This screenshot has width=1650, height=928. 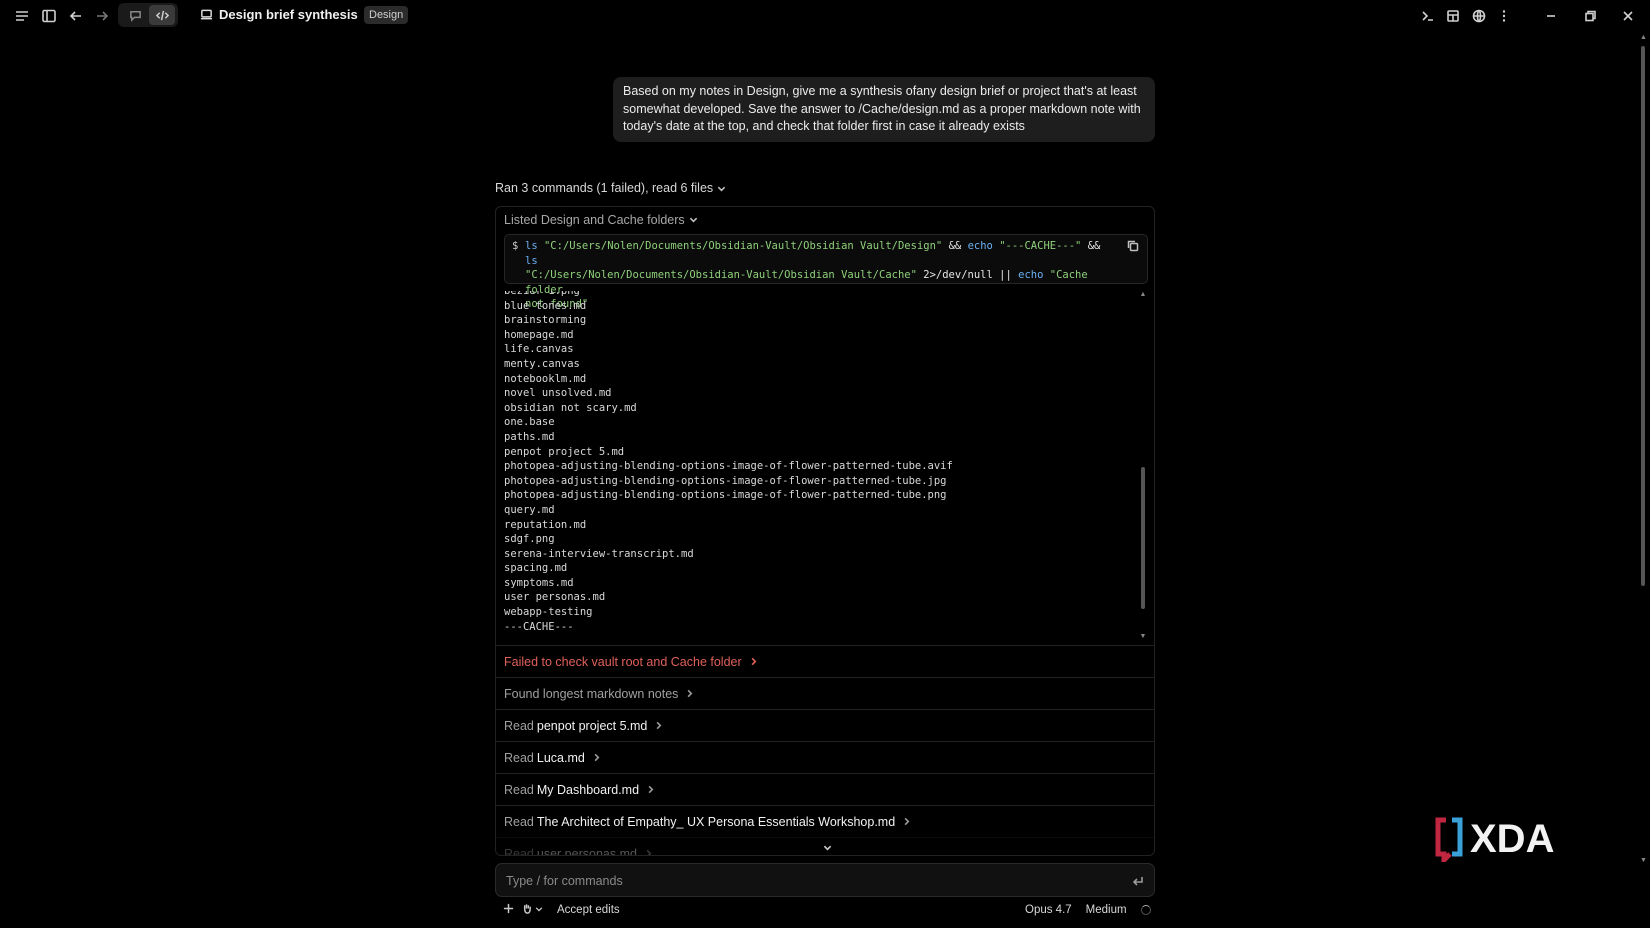 What do you see at coordinates (806, 881) in the screenshot?
I see `prompt-input` at bounding box center [806, 881].